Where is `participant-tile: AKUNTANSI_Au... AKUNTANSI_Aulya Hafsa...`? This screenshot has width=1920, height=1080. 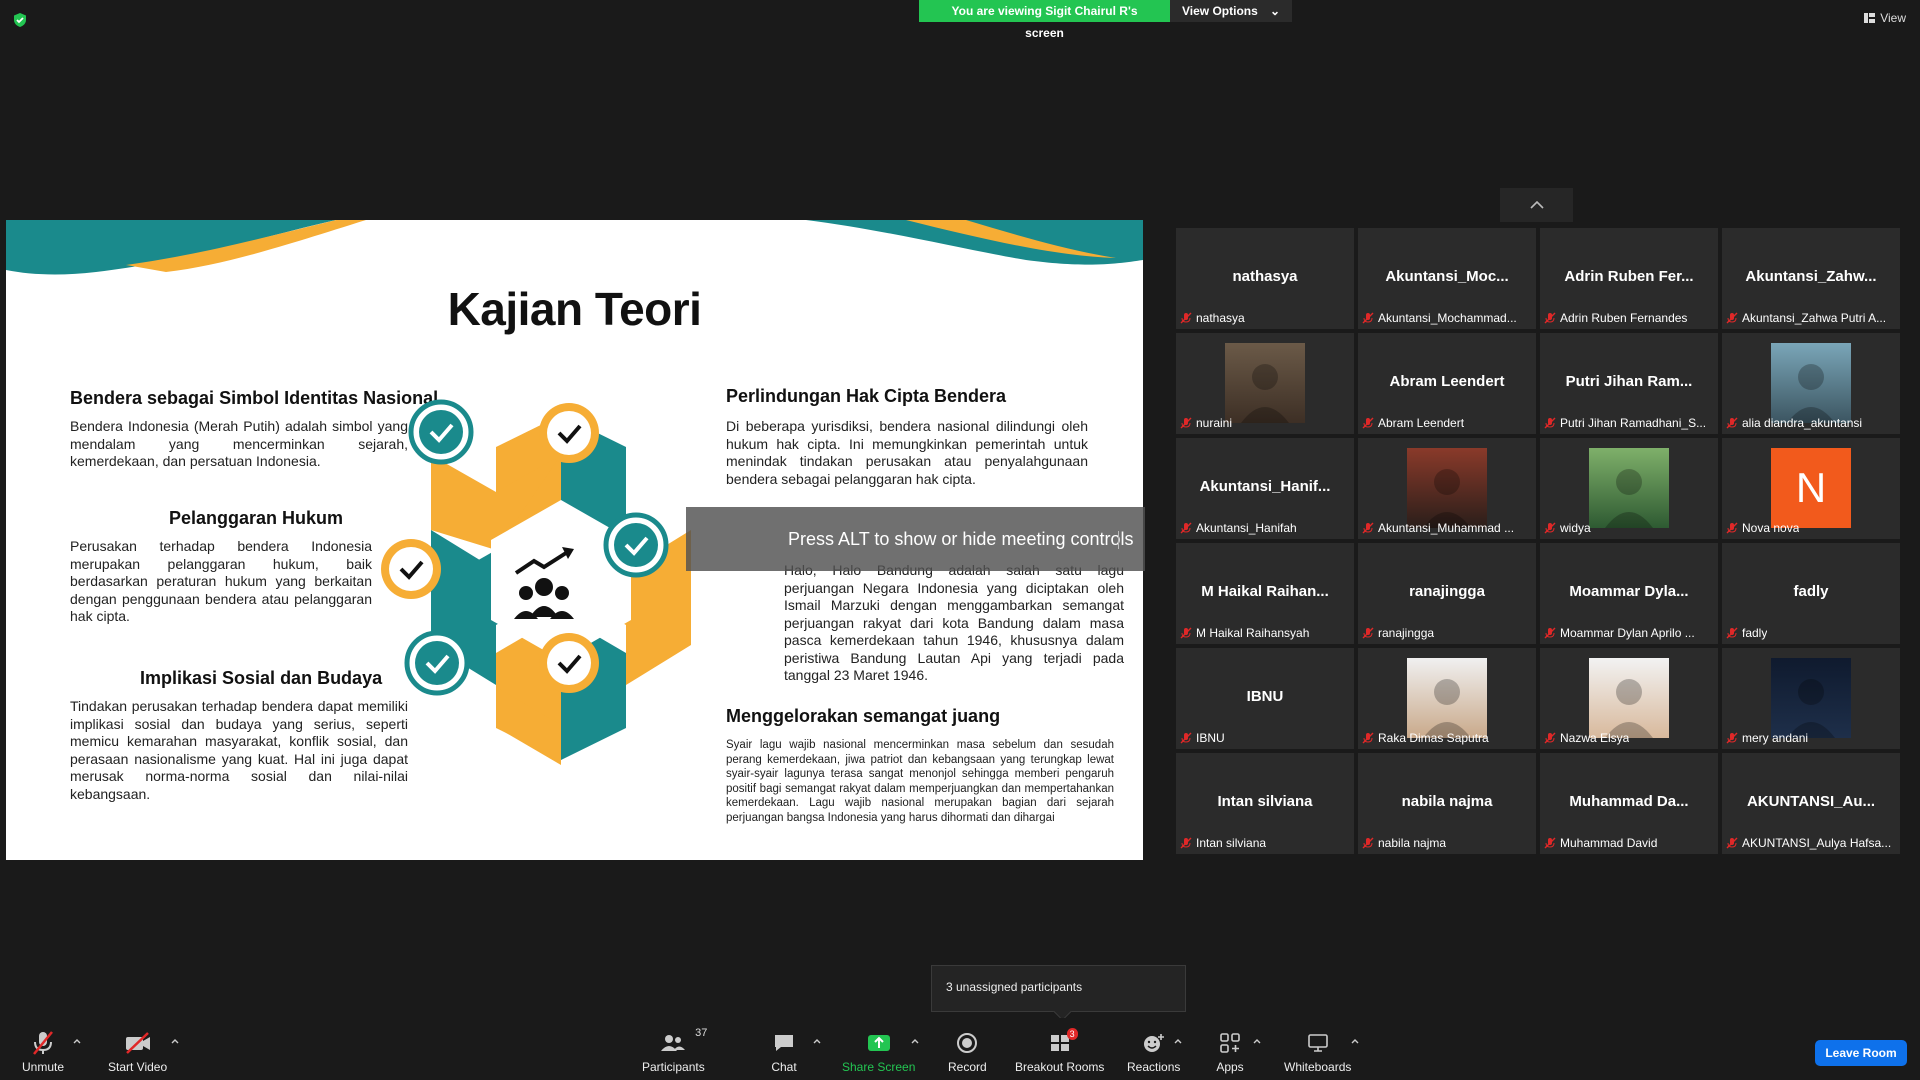
participant-tile: AKUNTANSI_Au... AKUNTANSI_Aulya Hafsa... is located at coordinates (1811, 803).